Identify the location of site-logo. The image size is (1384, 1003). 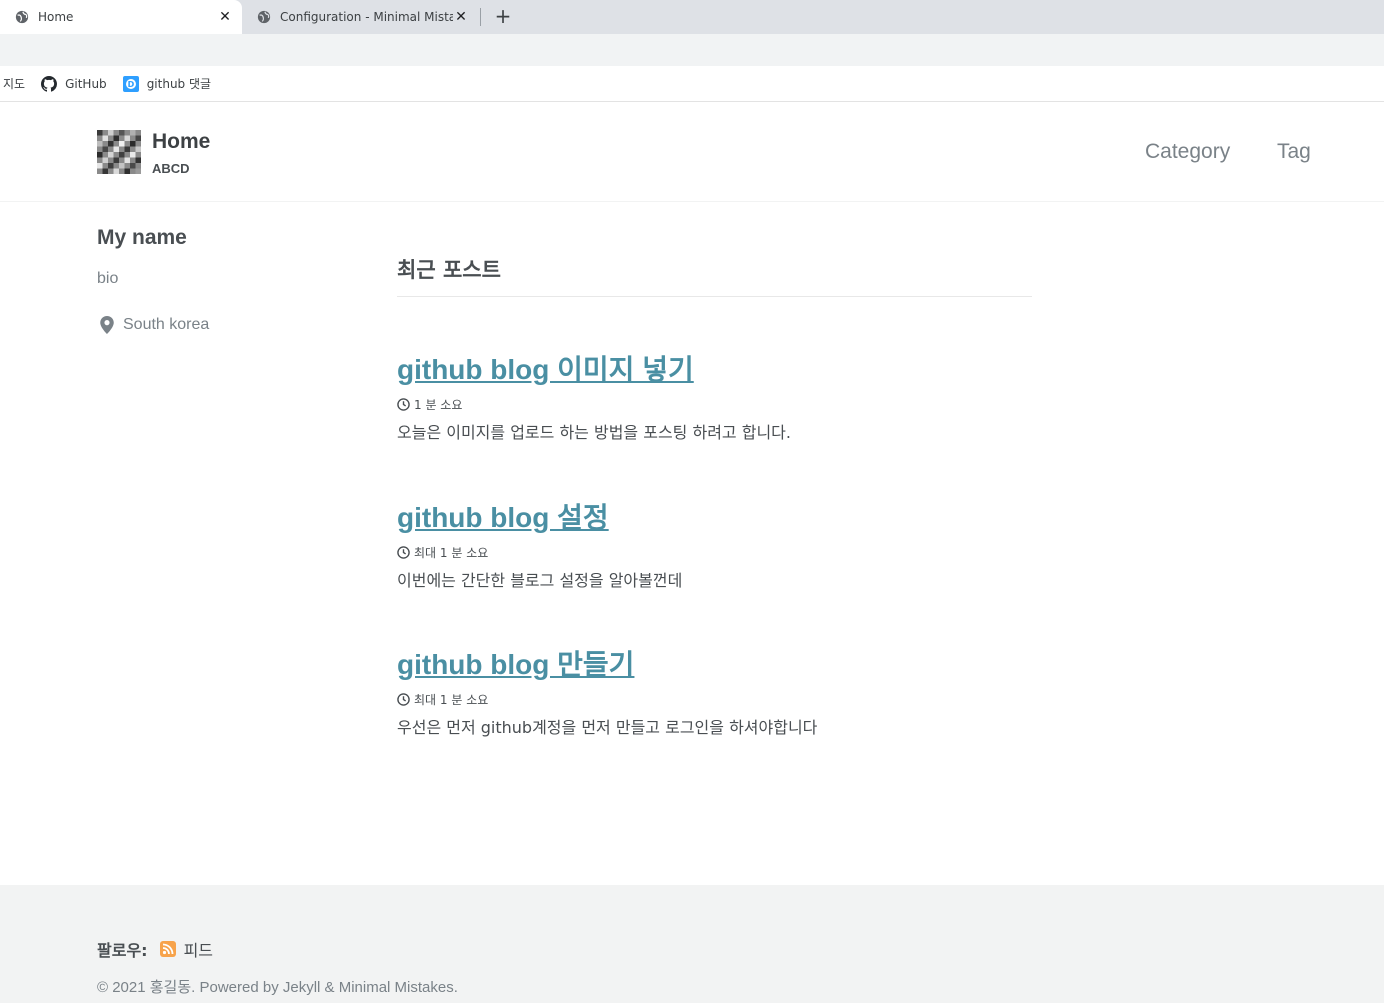
(119, 152).